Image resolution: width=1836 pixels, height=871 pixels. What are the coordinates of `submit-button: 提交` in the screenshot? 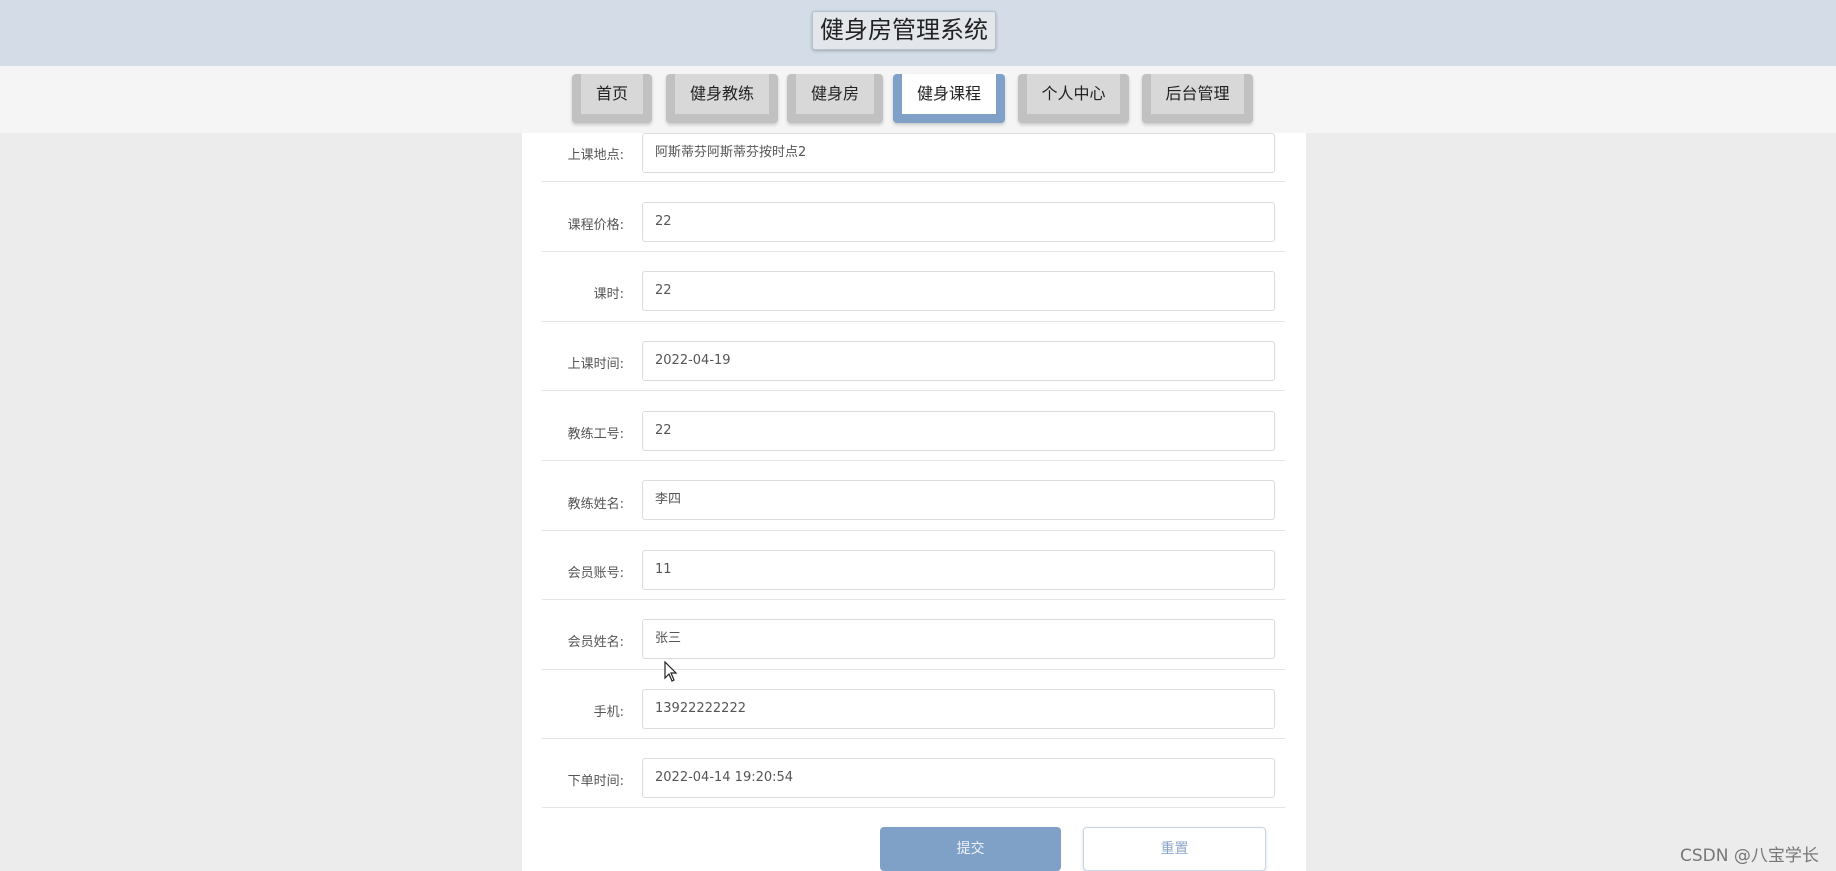 It's located at (970, 849).